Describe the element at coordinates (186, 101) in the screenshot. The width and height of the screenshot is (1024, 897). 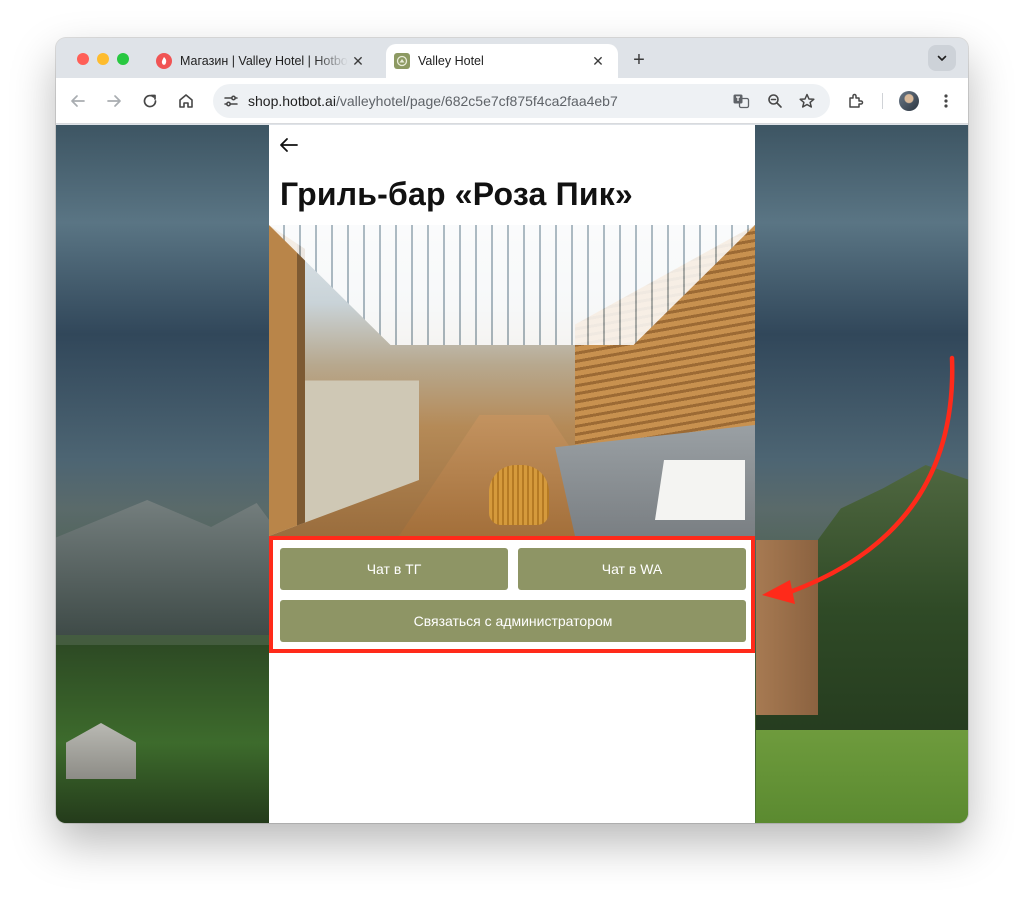
I see `home-icon` at that location.